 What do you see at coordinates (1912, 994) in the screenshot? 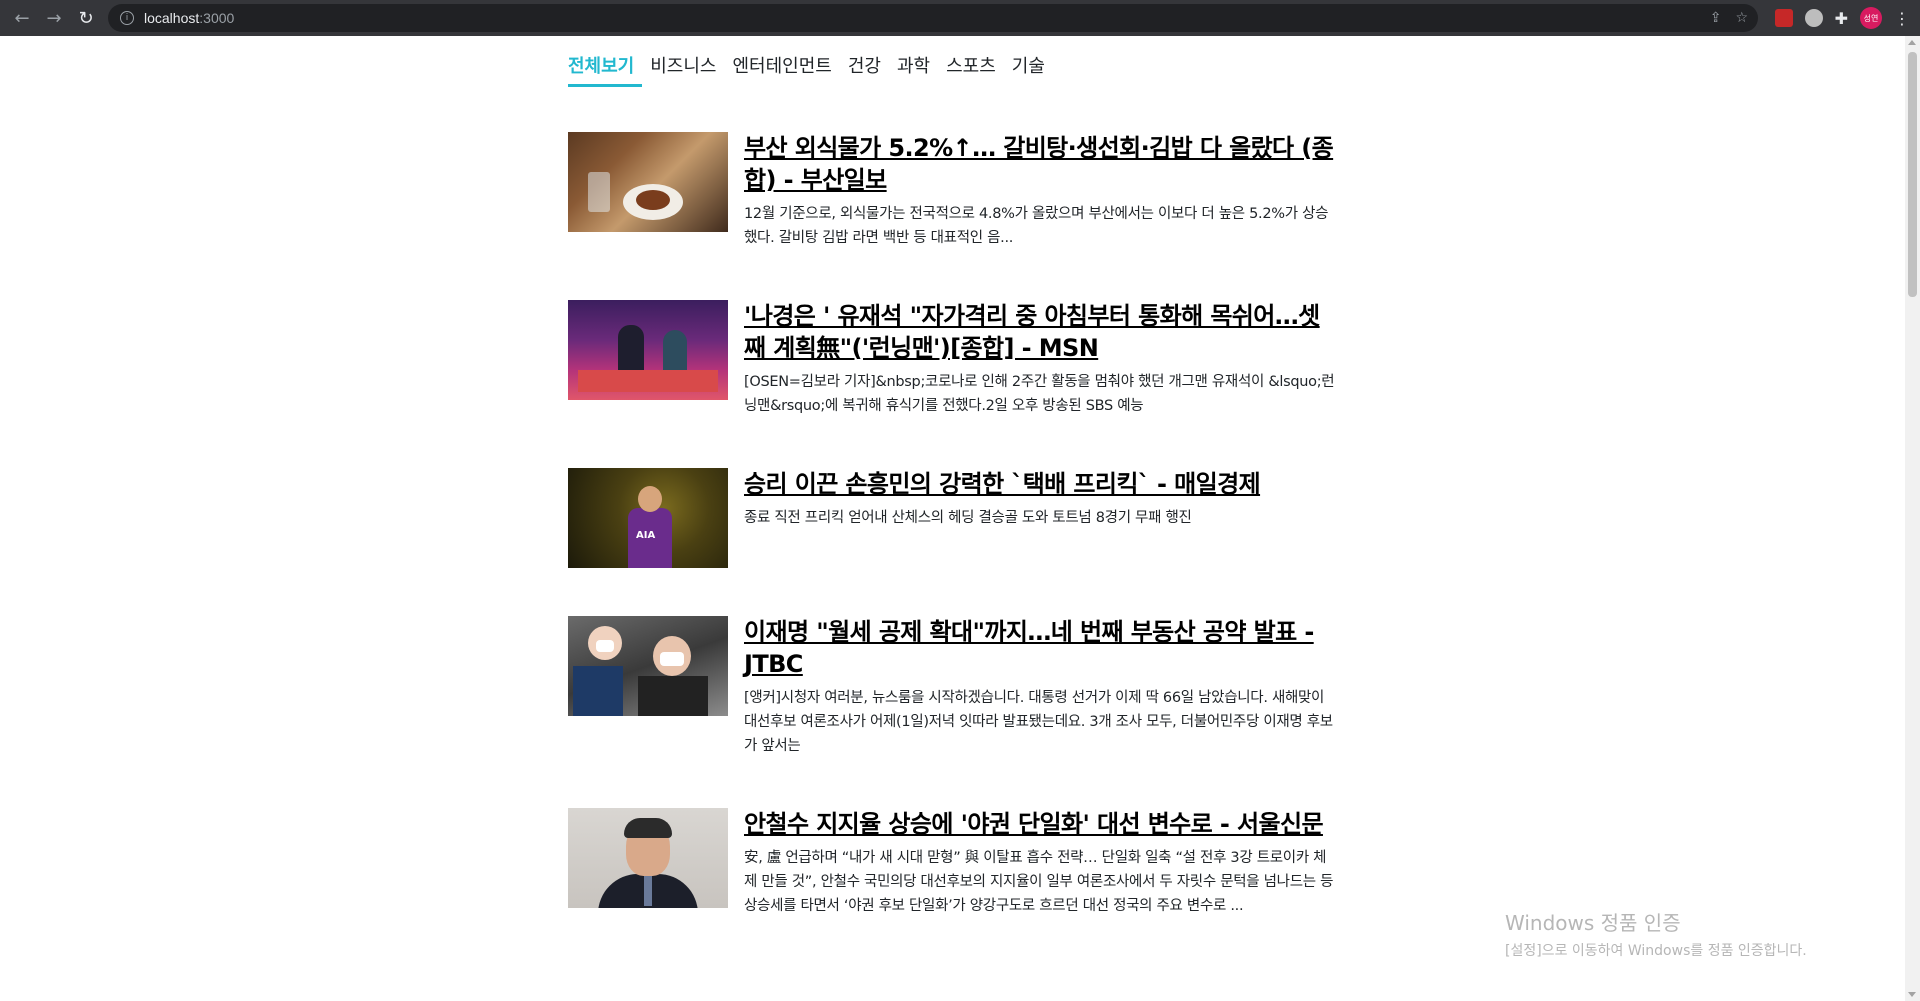
I see `scroll-down-arrow-icon` at bounding box center [1912, 994].